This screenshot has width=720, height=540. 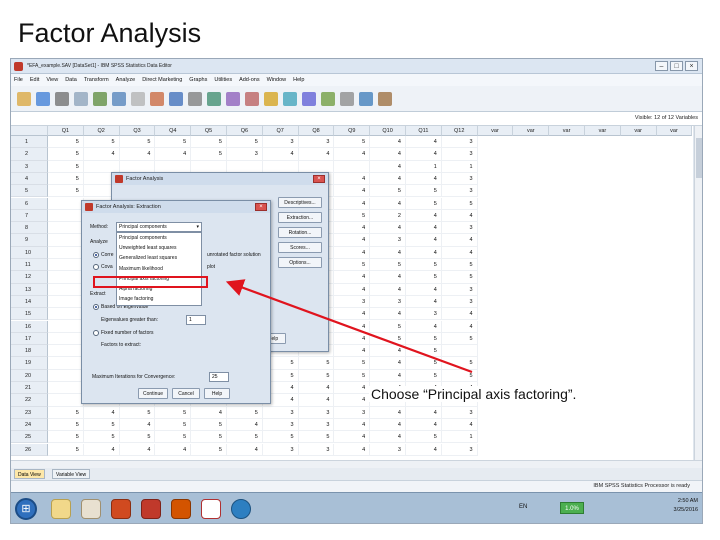 What do you see at coordinates (356, 464) in the screenshot?
I see `horizontal-scrollbar` at bounding box center [356, 464].